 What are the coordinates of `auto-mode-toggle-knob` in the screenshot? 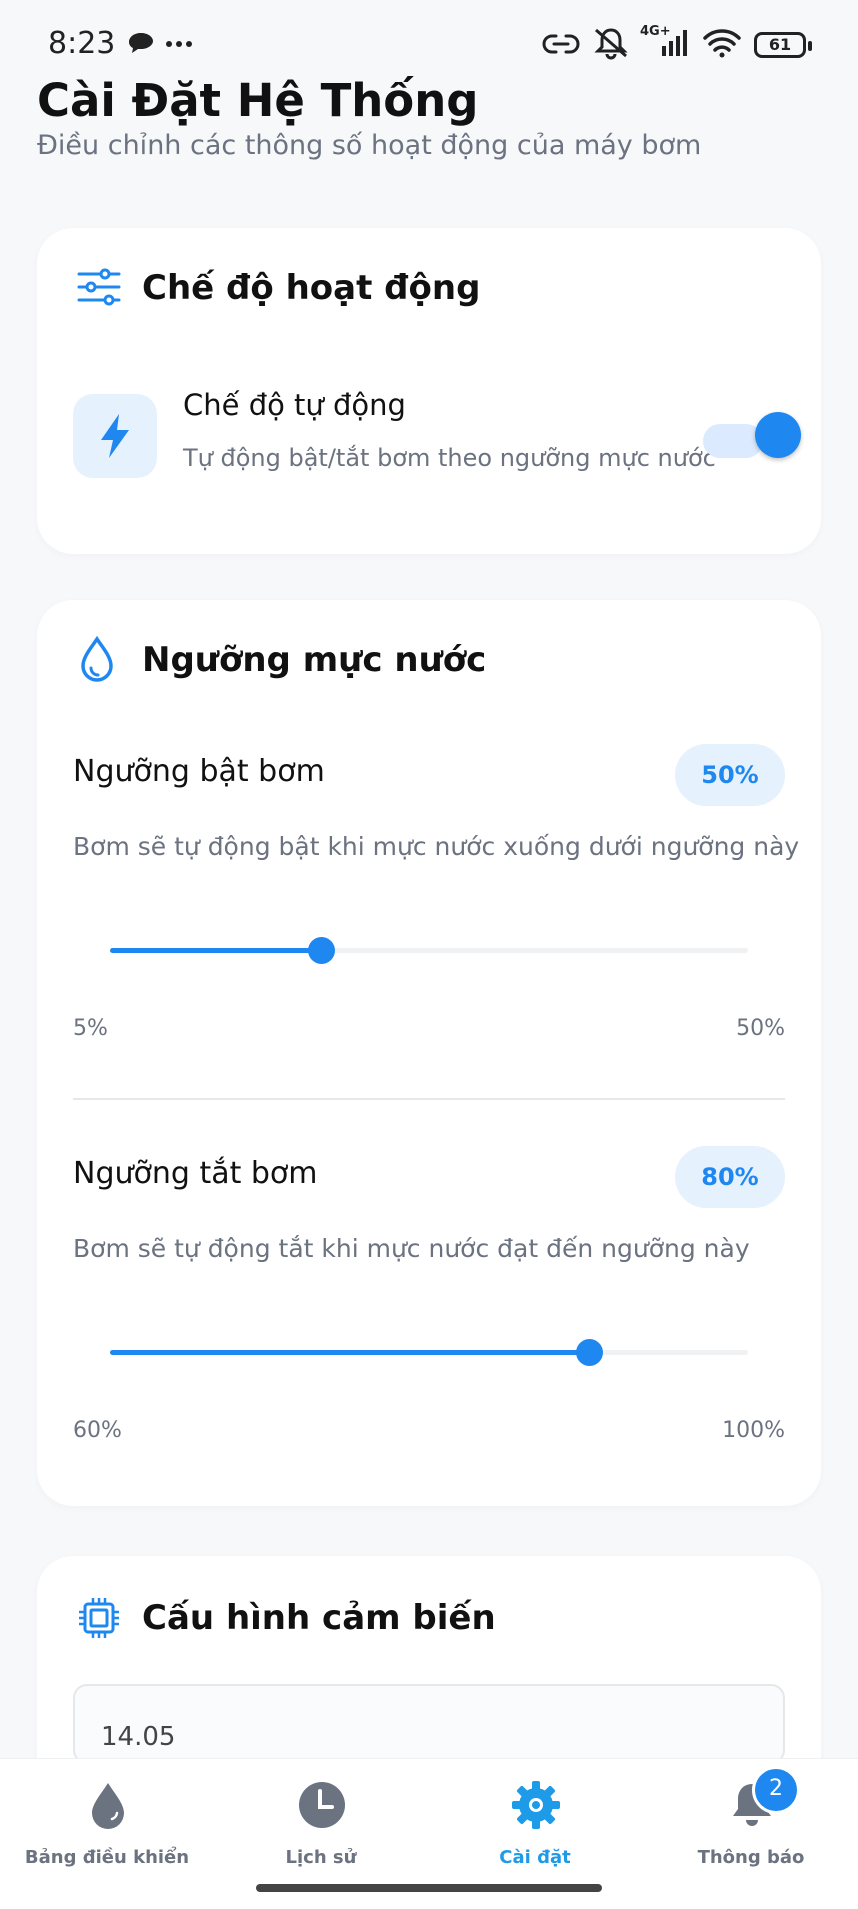 It's located at (778, 435).